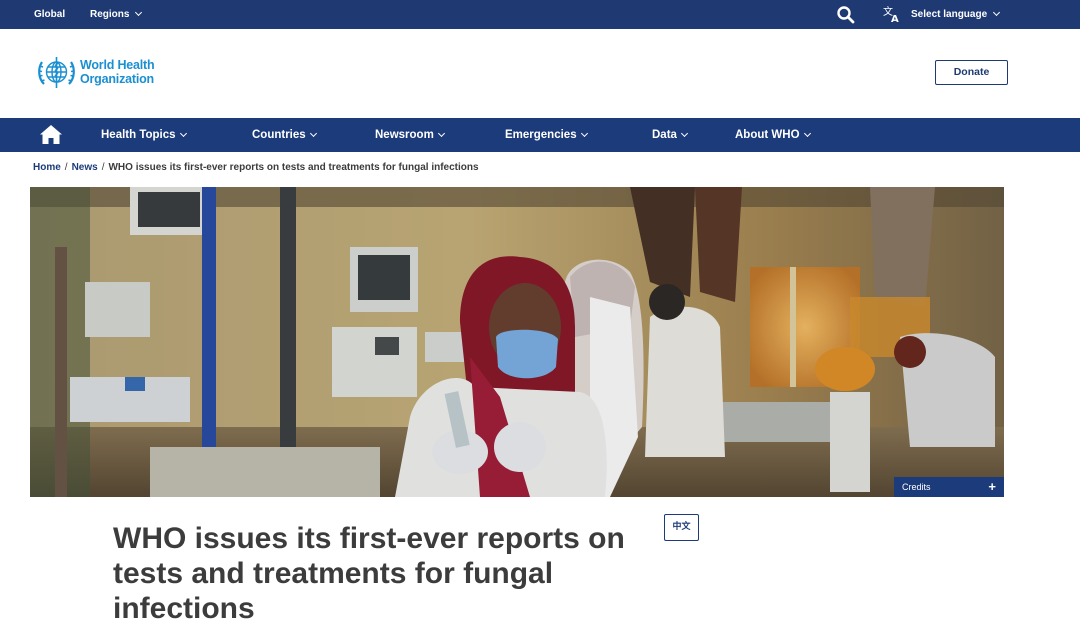 This screenshot has width=1080, height=640. Describe the element at coordinates (916, 487) in the screenshot. I see `credits-label: Credits` at that location.